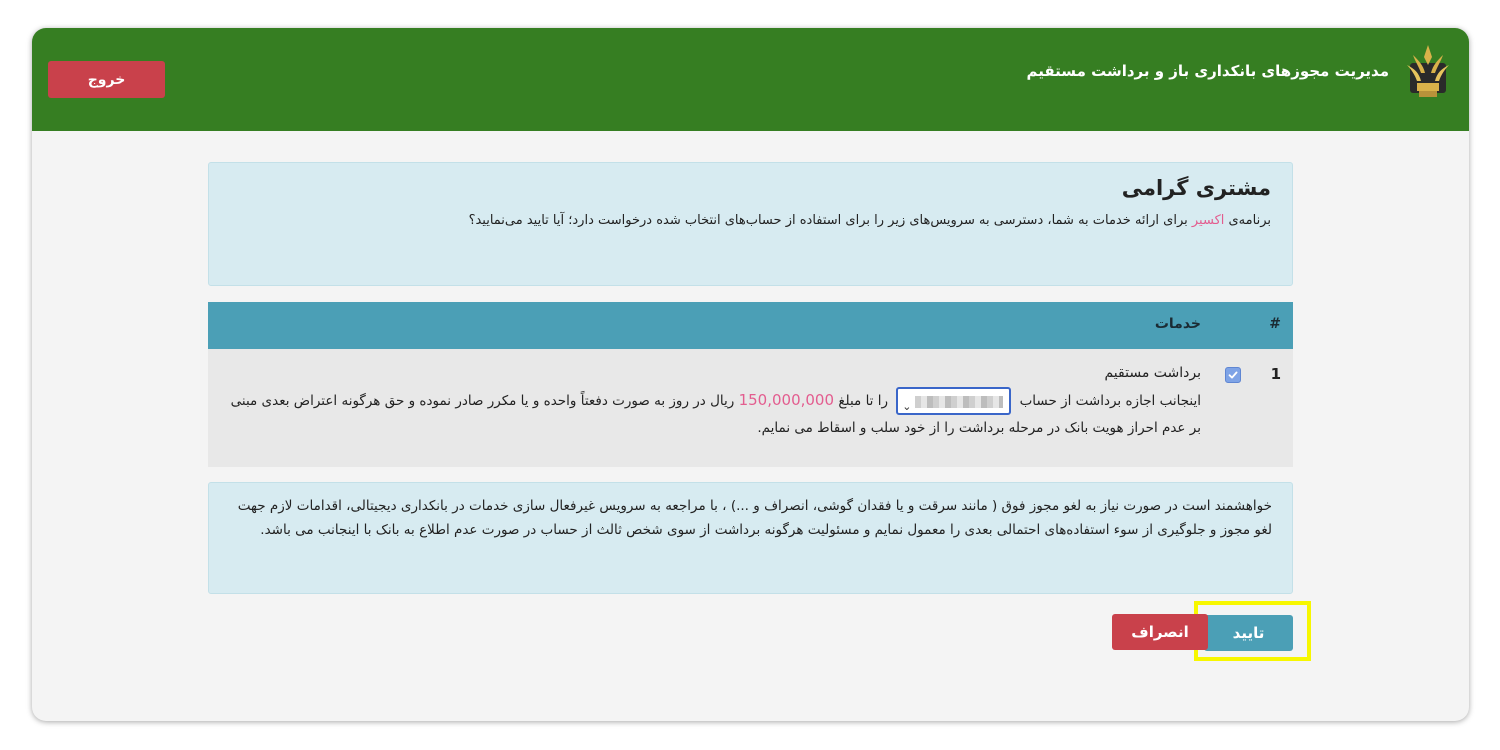 The width and height of the screenshot is (1500, 750). Describe the element at coordinates (959, 402) in the screenshot. I see `account-number-redacted` at that location.